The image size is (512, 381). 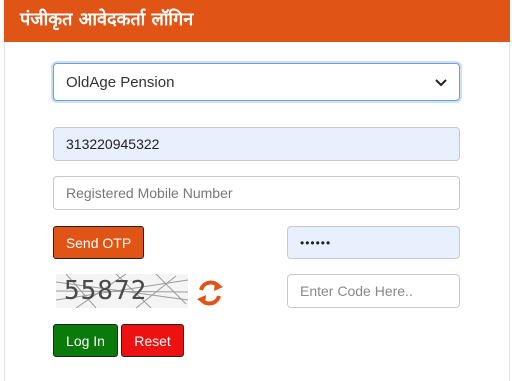 I want to click on captcha-image: 55872, so click(x=122, y=291).